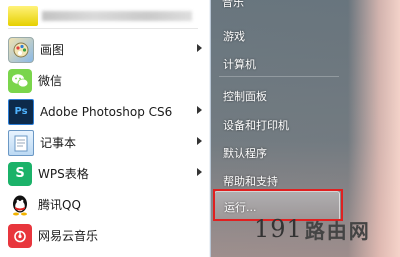  Describe the element at coordinates (20, 173) in the screenshot. I see `wps-icon: S` at that location.